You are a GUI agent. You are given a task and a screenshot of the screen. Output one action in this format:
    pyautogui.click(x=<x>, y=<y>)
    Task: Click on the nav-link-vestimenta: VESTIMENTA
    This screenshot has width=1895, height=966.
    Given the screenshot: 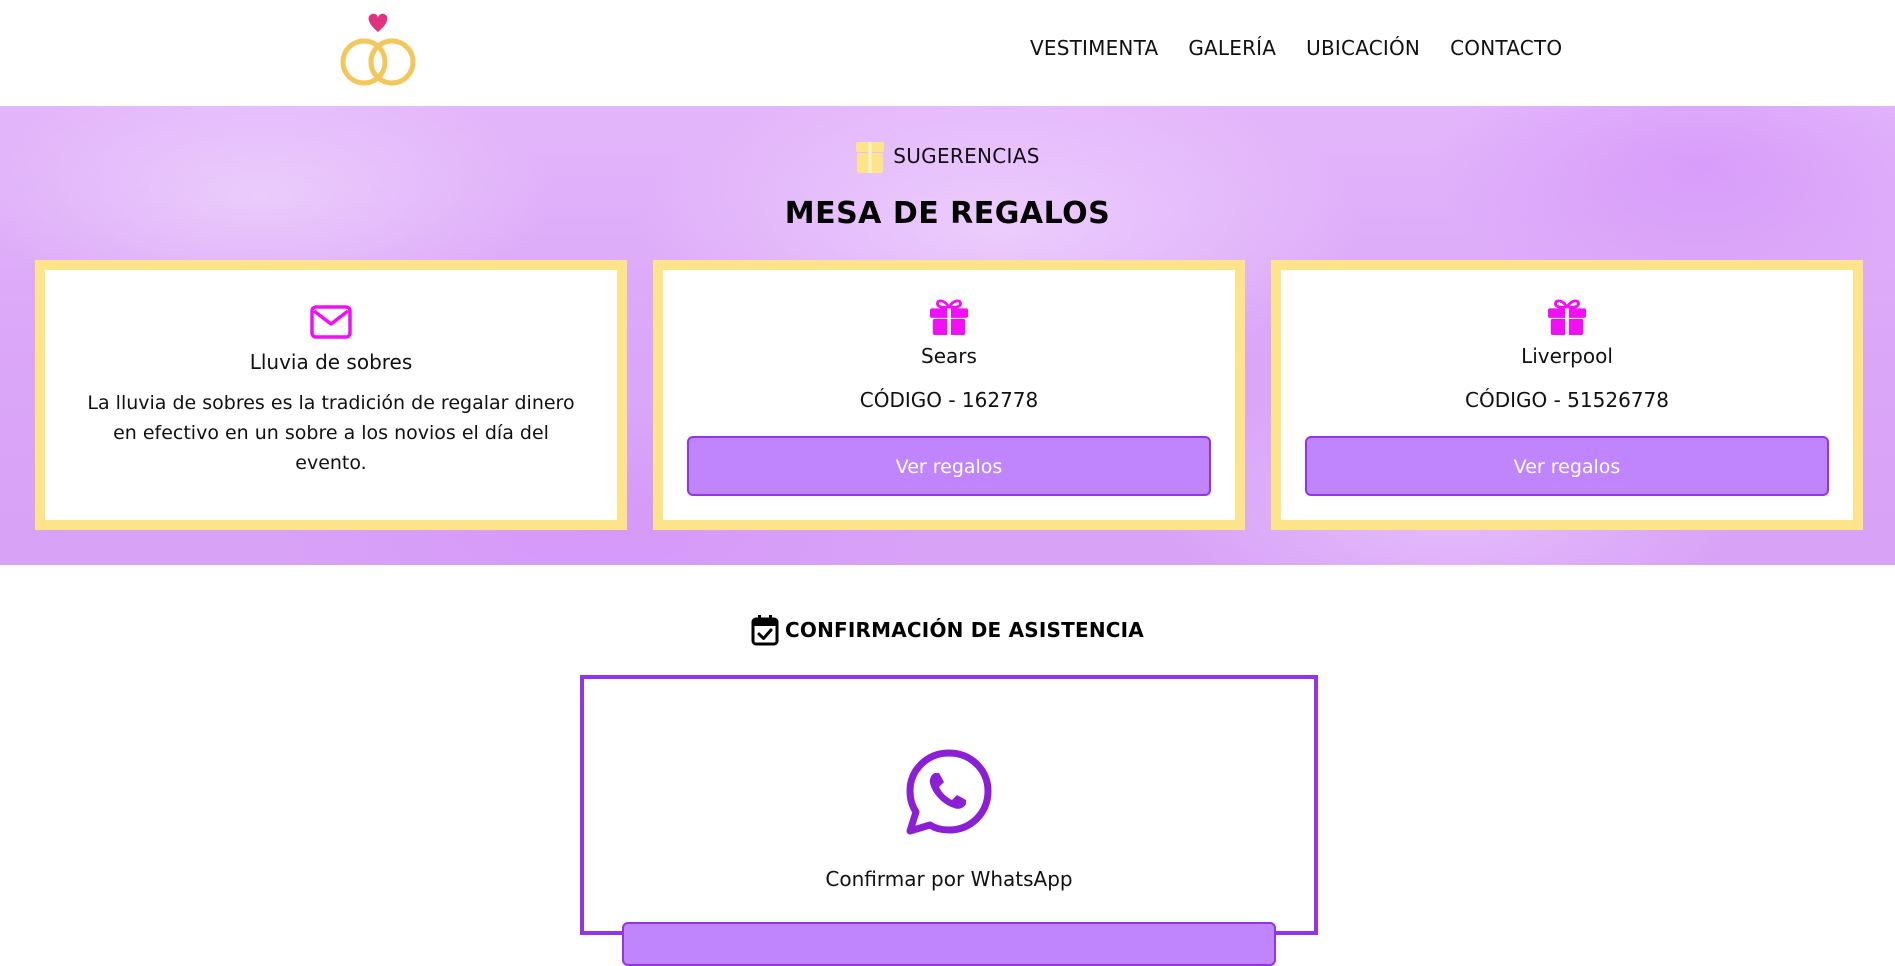 What is the action you would take?
    pyautogui.click(x=1094, y=48)
    